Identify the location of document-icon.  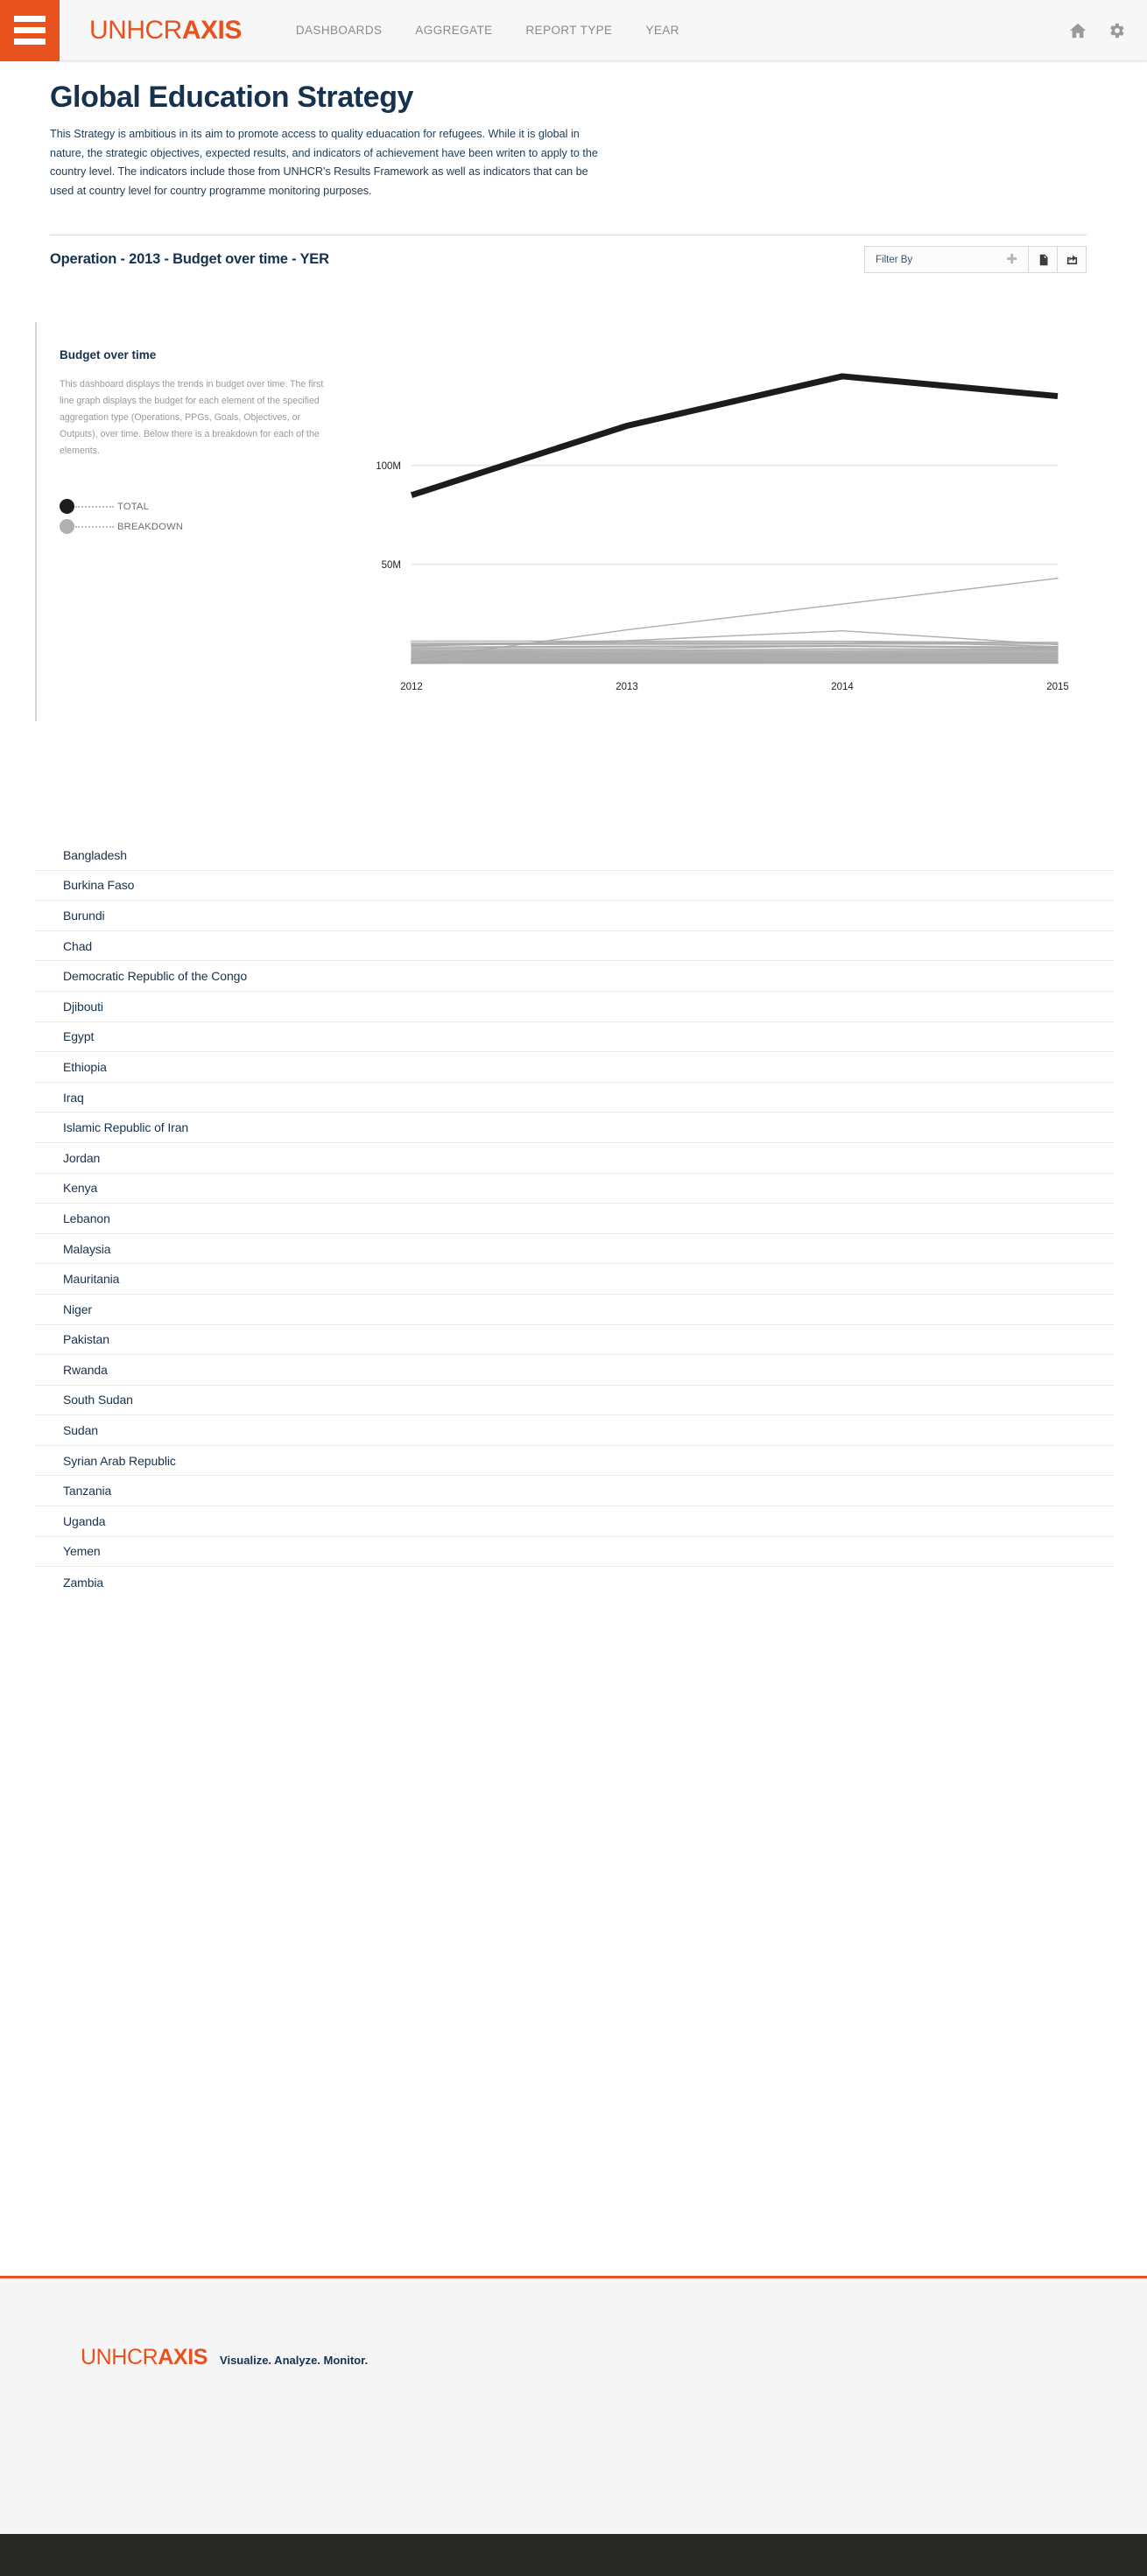
(1043, 260).